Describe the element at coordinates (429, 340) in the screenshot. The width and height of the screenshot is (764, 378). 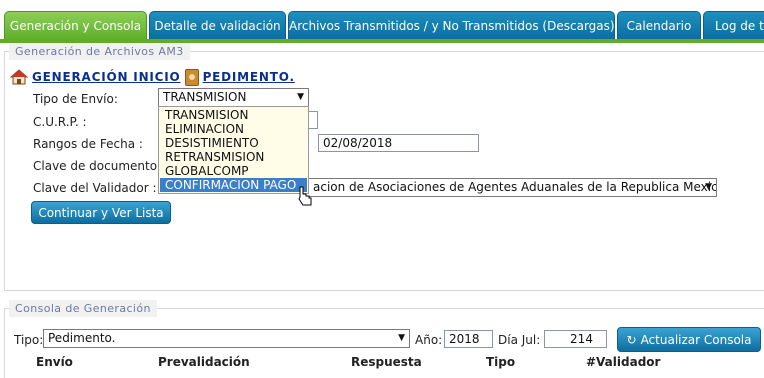
I see `anio-label: Año:` at that location.